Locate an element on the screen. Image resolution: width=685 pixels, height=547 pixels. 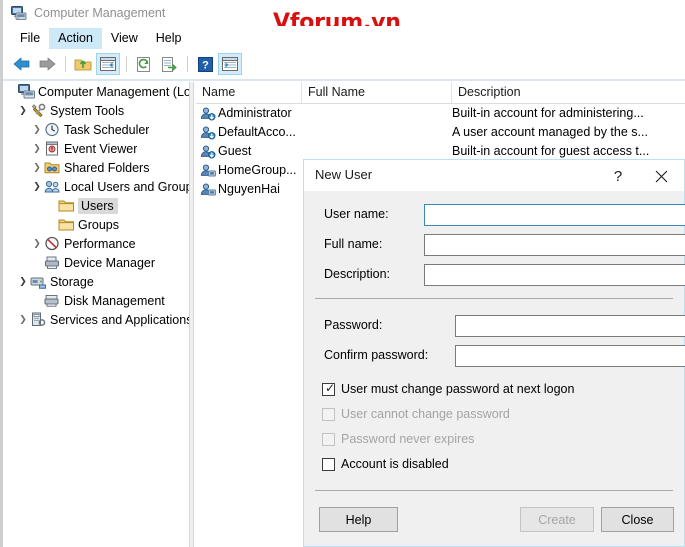
help-button: Help is located at coordinates (358, 519).